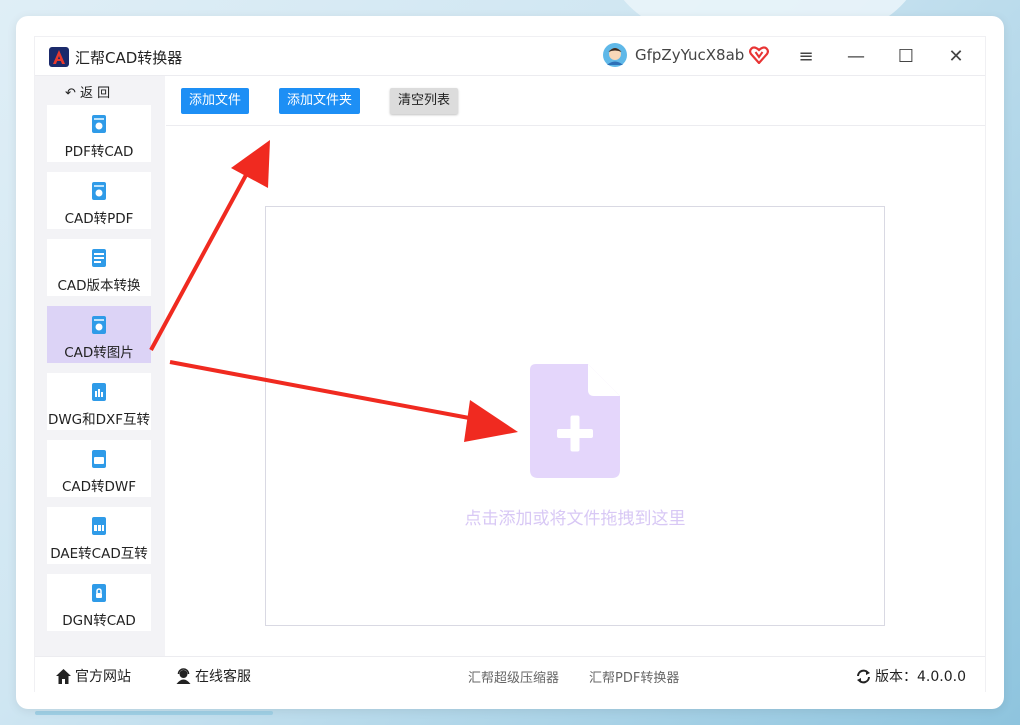 This screenshot has height=725, width=1020. I want to click on sidebar-item-label: CAD转DWF, so click(99, 487).